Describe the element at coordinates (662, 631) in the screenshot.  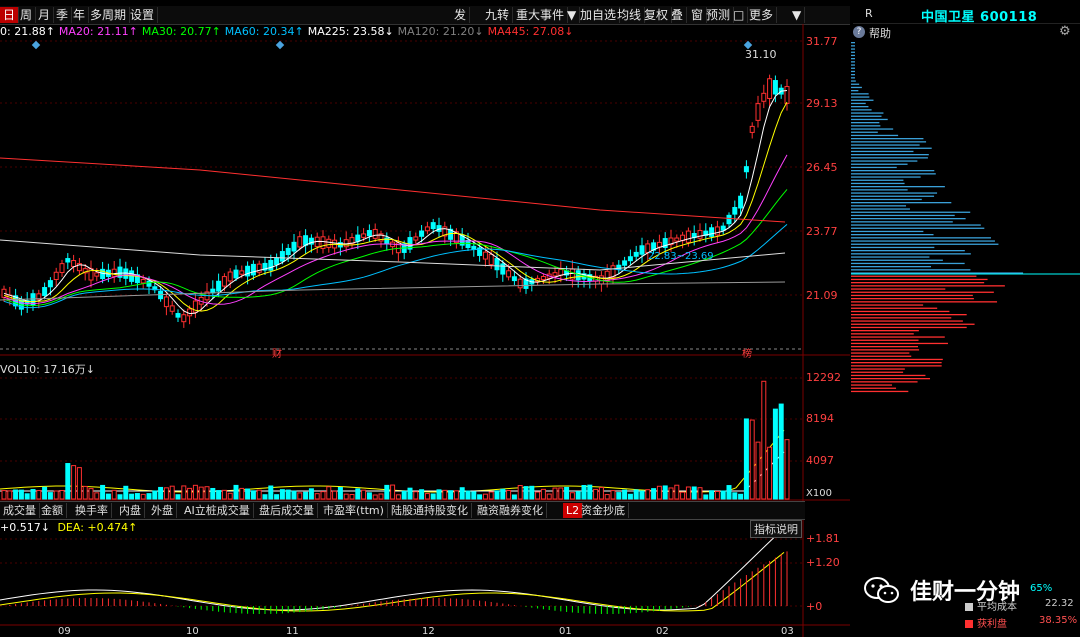
I see `month-label: 02` at that location.